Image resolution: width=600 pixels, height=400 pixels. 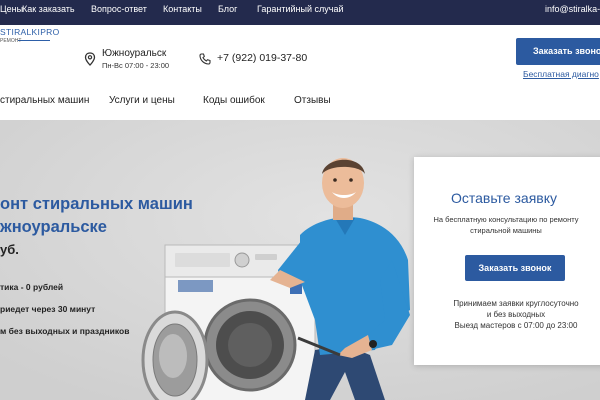 What do you see at coordinates (136, 65) in the screenshot?
I see `working-hours: Пн-Вс 07:00 - 23:00` at bounding box center [136, 65].